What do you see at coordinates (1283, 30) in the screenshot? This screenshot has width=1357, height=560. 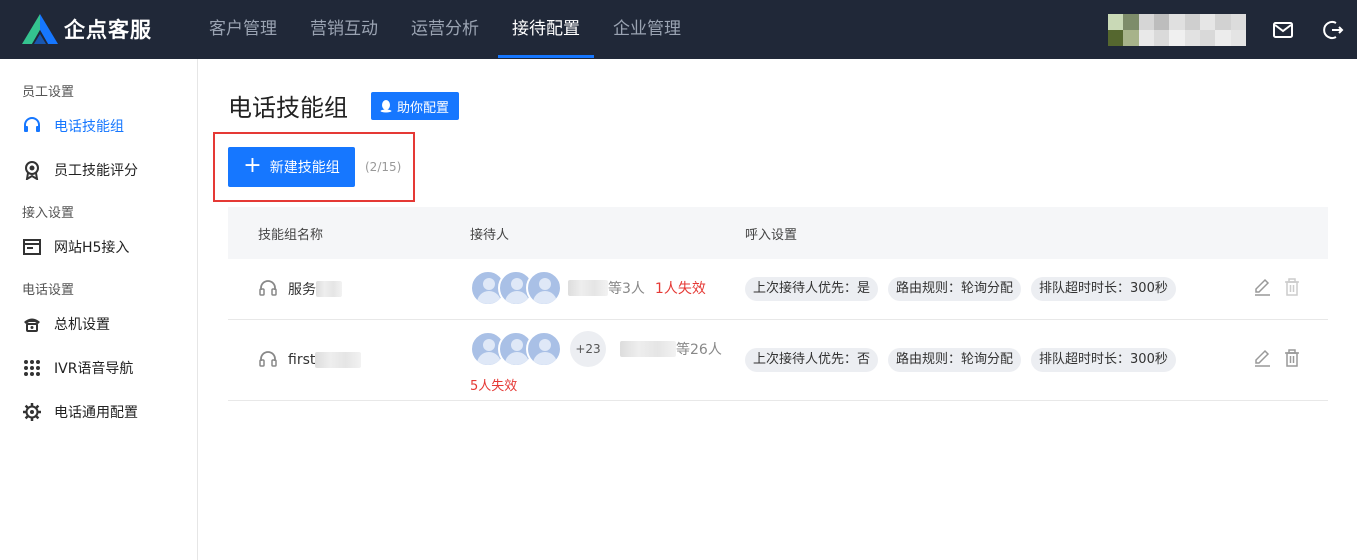 I see `mail-icon` at bounding box center [1283, 30].